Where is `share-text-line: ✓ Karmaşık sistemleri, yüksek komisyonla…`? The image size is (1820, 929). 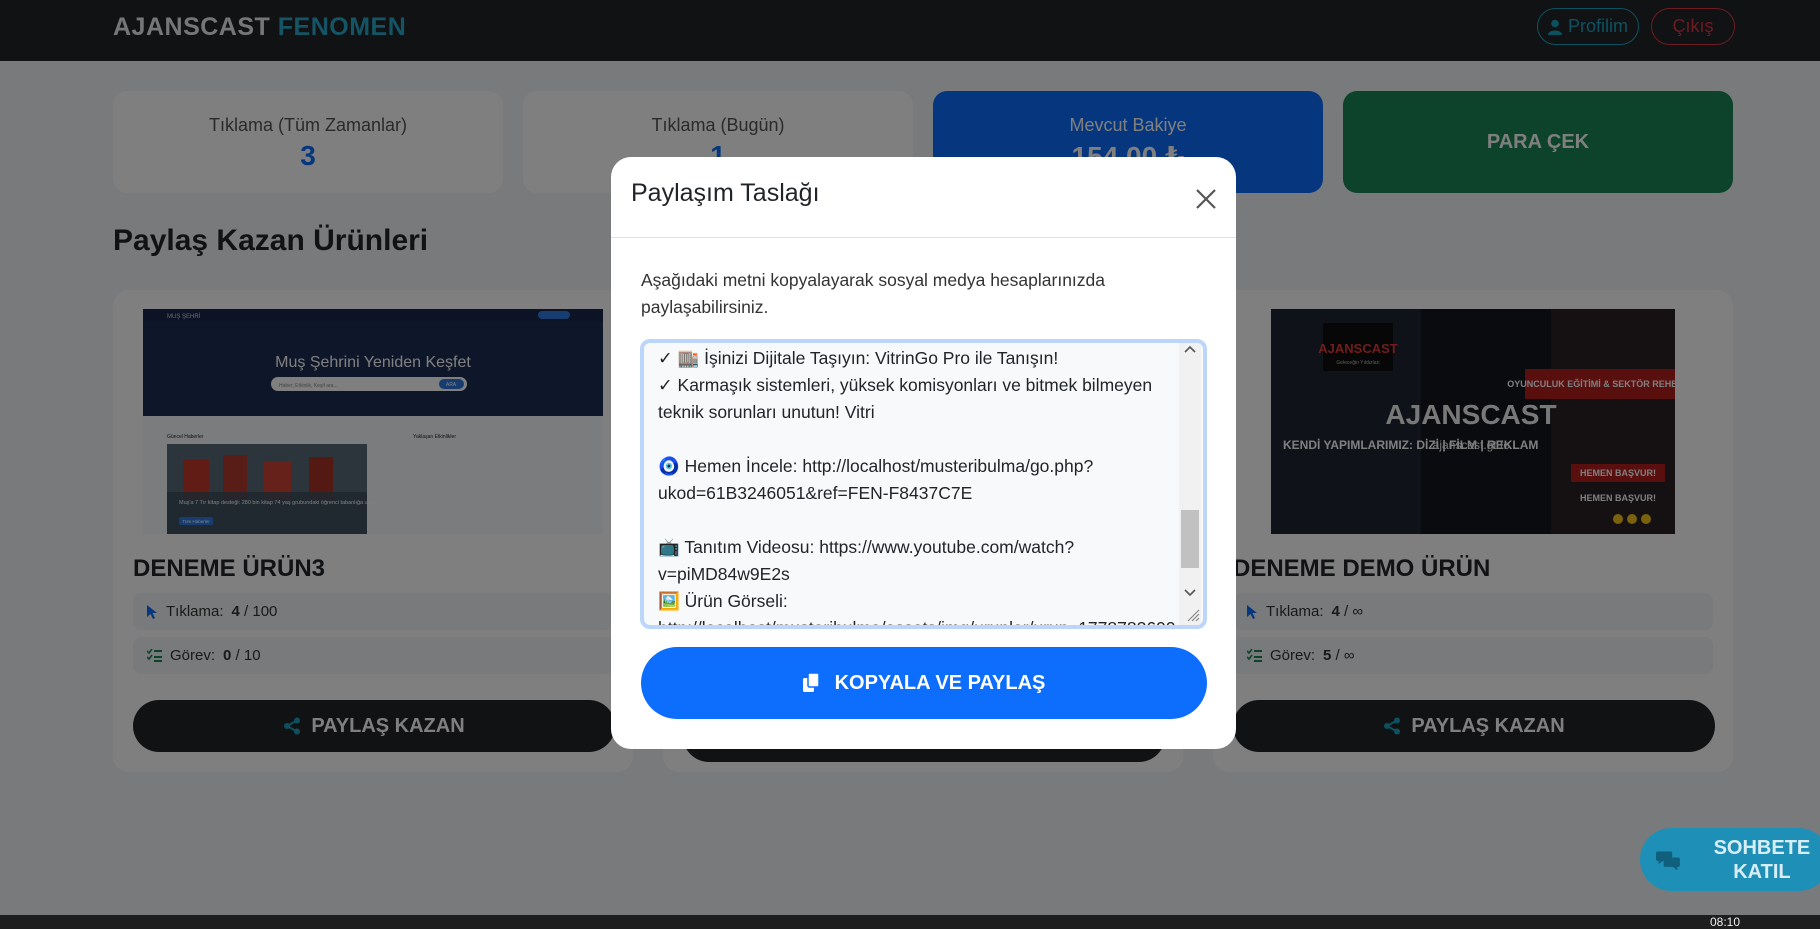
share-text-line: ✓ Karmaşık sistemleri, yüksek komisyonla… is located at coordinates (907, 398).